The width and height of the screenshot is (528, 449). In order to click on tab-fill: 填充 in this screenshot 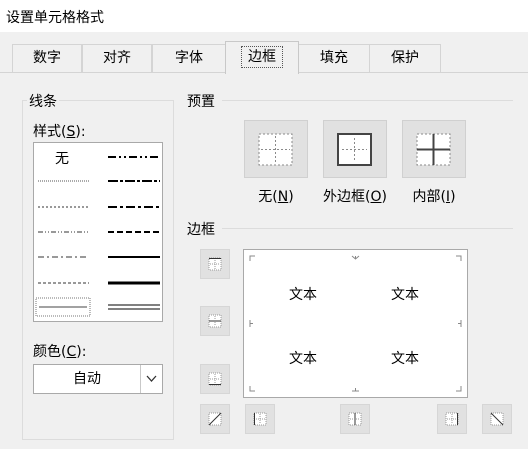, I will do `click(334, 58)`.